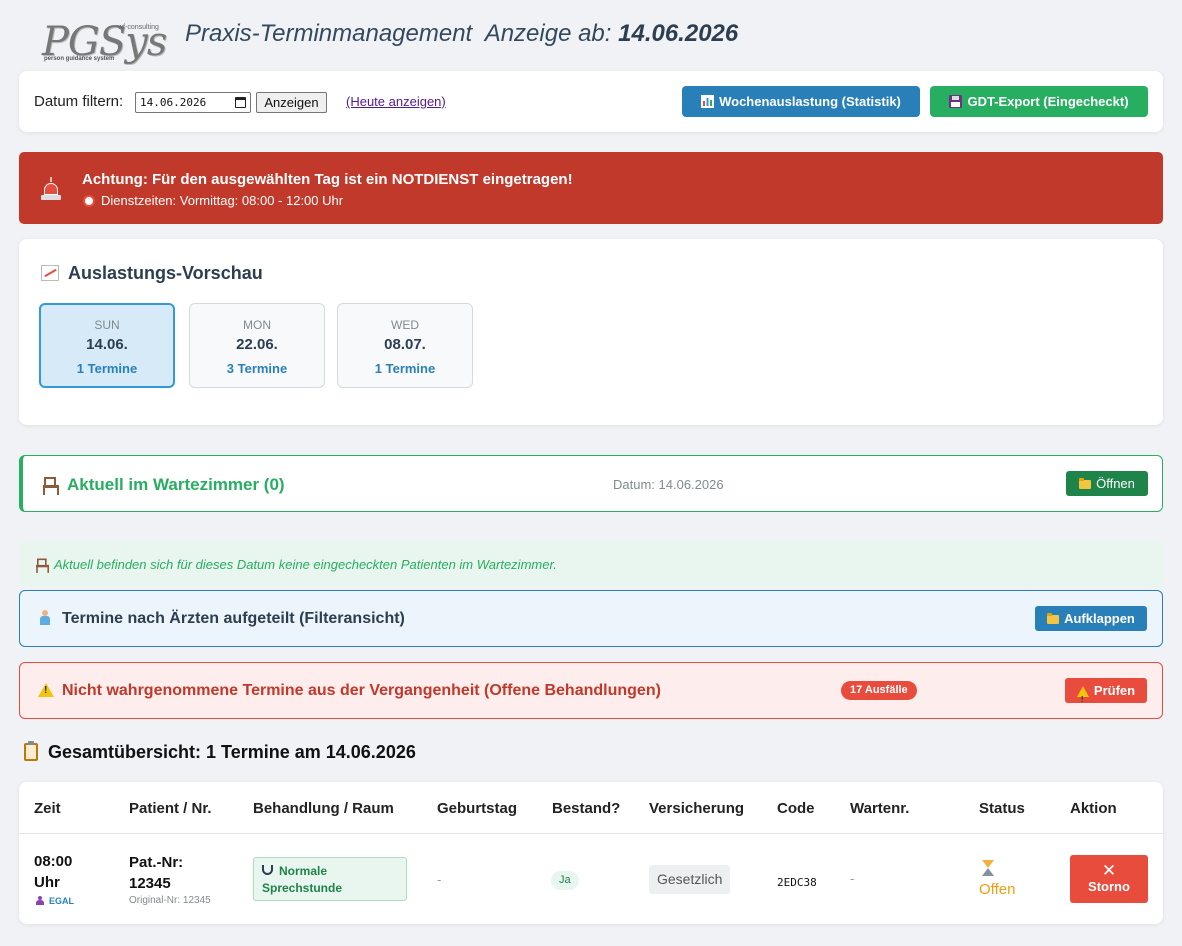 This screenshot has width=1182, height=946. I want to click on existing-patient-badge: Ja, so click(565, 880).